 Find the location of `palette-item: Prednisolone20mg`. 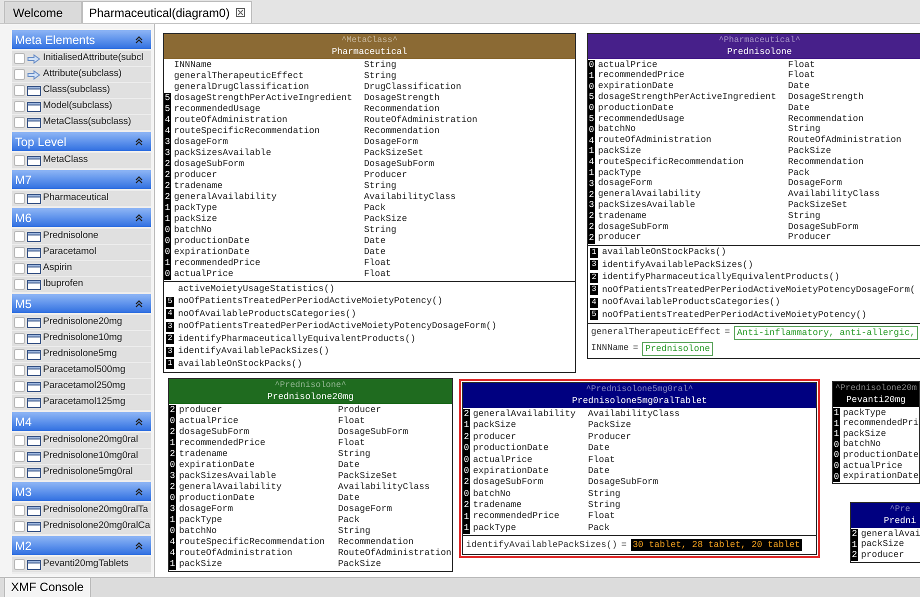

palette-item: Prednisolone20mg is located at coordinates (81, 322).